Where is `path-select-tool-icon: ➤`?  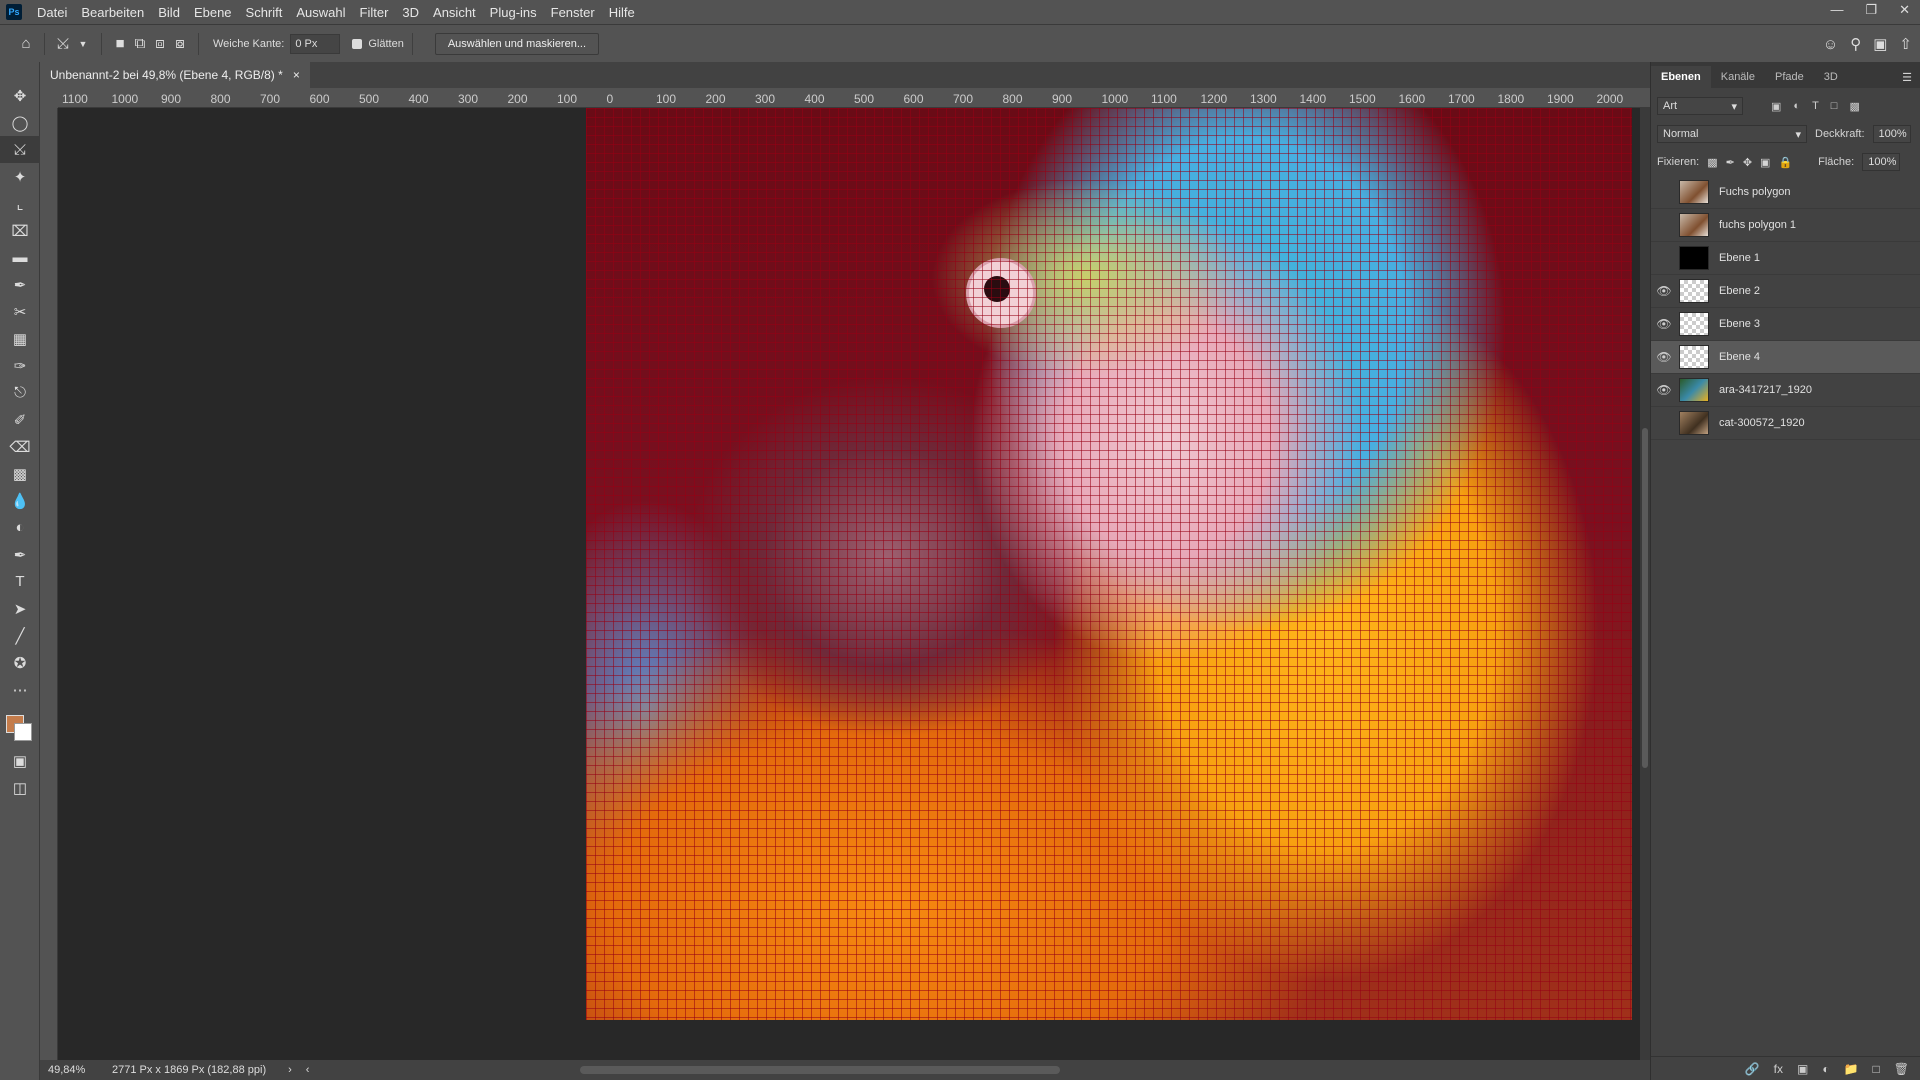 path-select-tool-icon: ➤ is located at coordinates (20, 608).